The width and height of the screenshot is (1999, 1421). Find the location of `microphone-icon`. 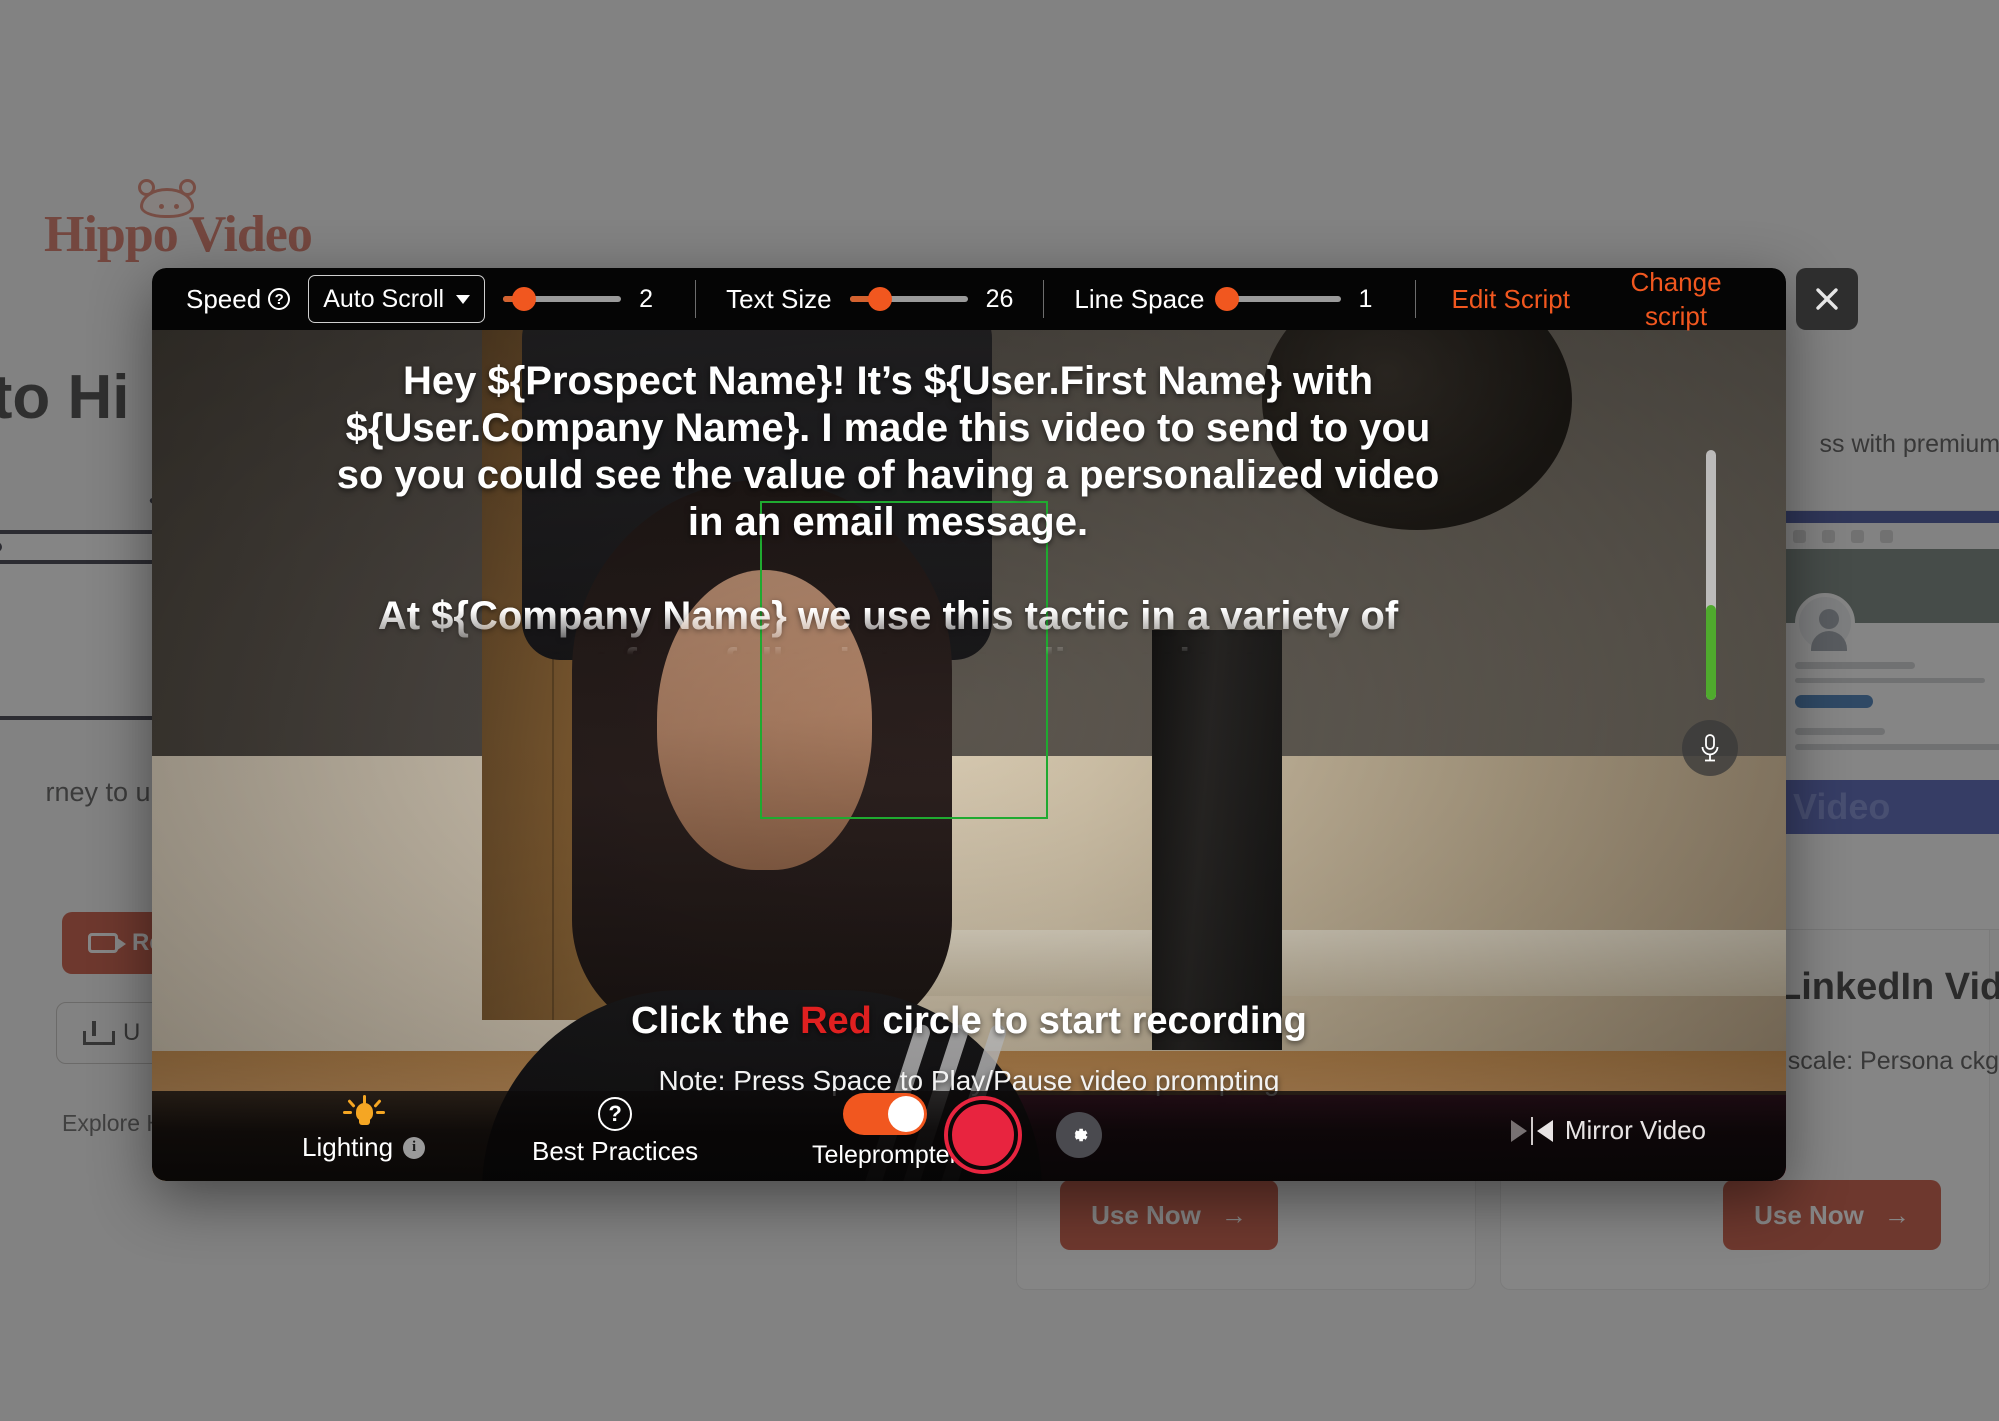

microphone-icon is located at coordinates (1710, 748).